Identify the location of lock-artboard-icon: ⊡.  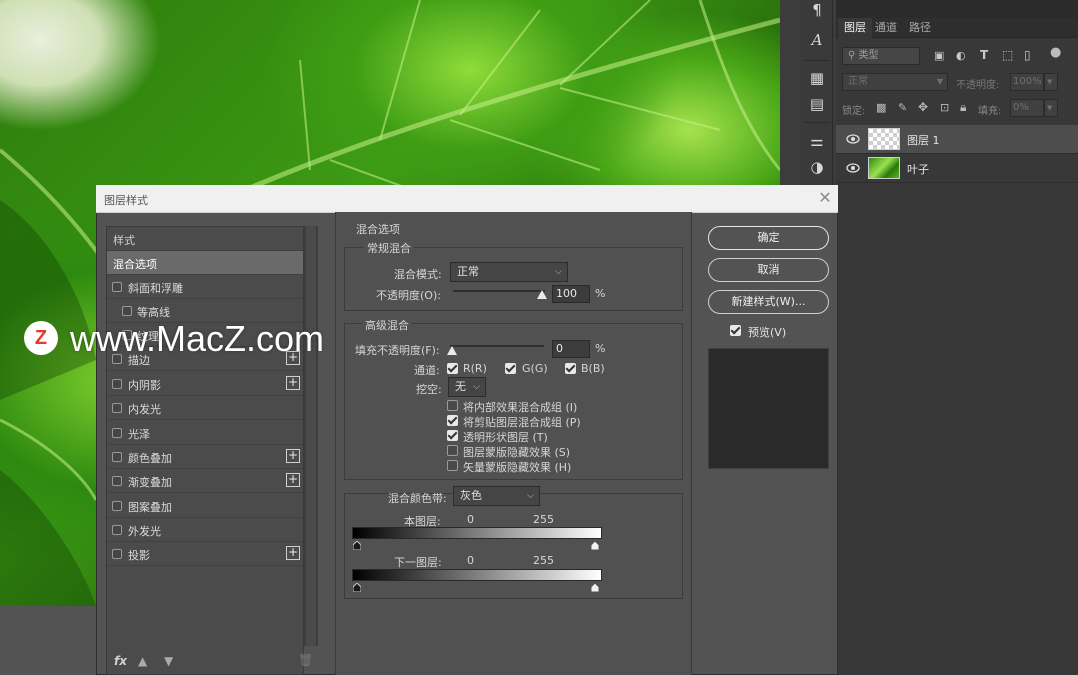
(944, 107).